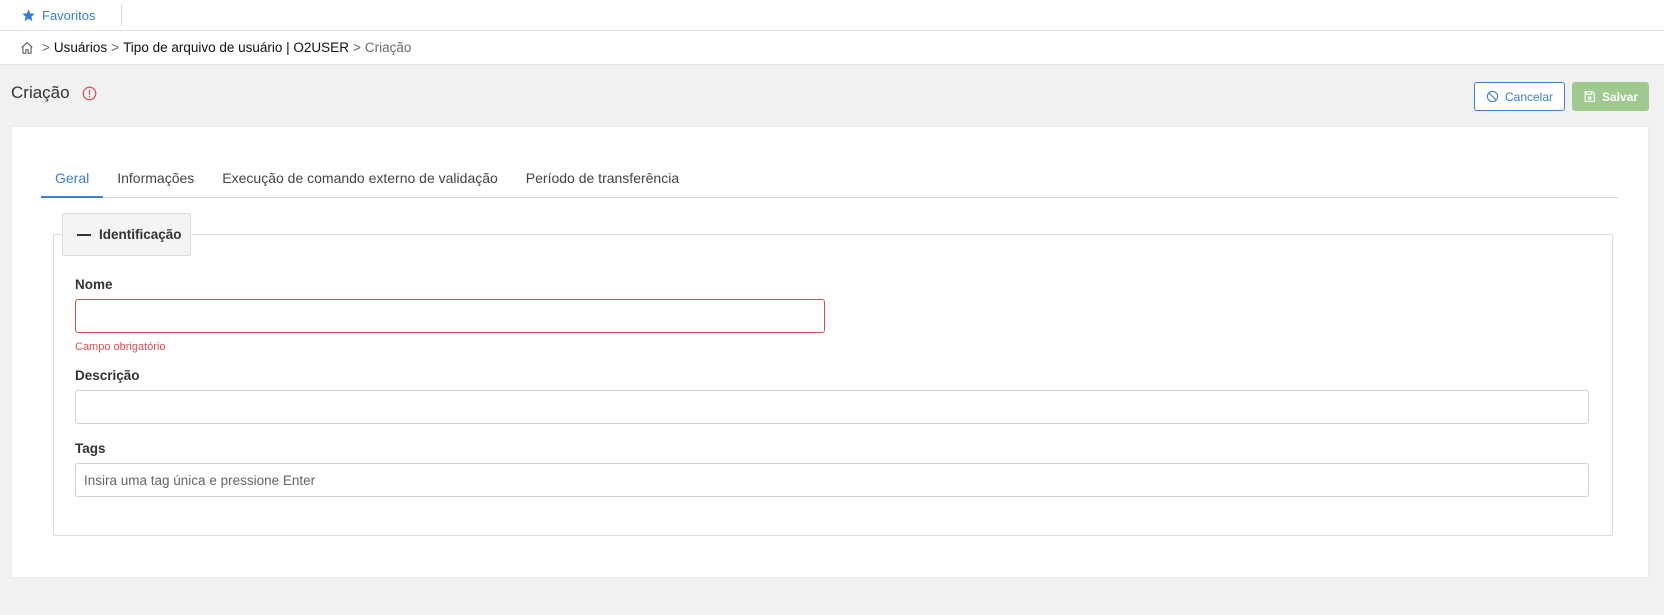 The image size is (1664, 615). What do you see at coordinates (1529, 96) in the screenshot?
I see `cancel-label: Cancelar` at bounding box center [1529, 96].